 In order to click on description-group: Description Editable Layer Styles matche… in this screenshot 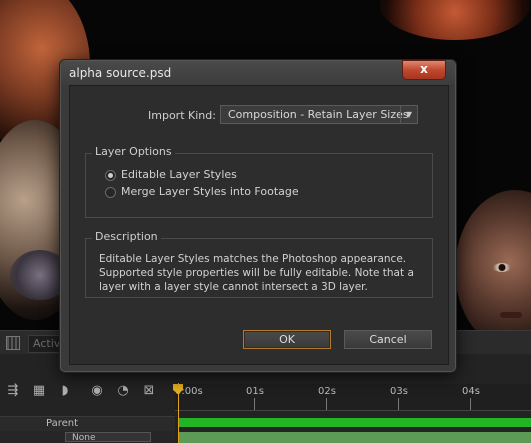, I will do `click(259, 264)`.